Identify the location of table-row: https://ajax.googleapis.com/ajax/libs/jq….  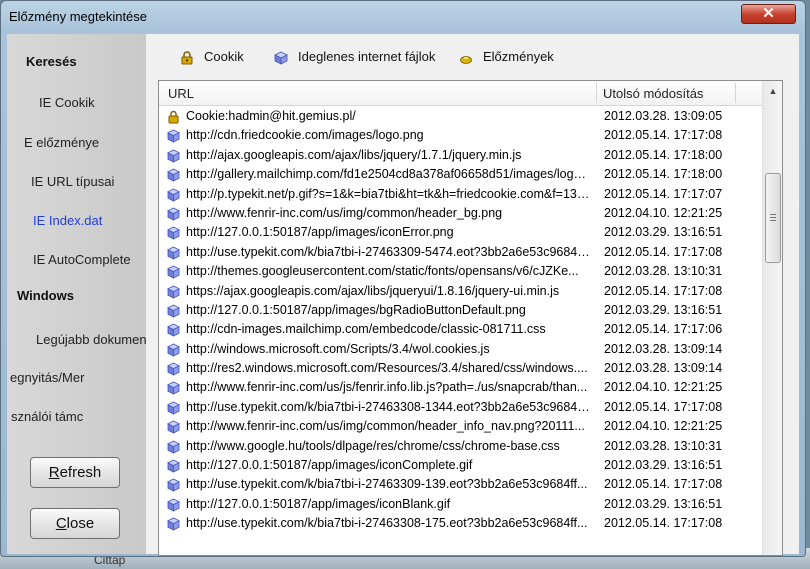
(460, 291).